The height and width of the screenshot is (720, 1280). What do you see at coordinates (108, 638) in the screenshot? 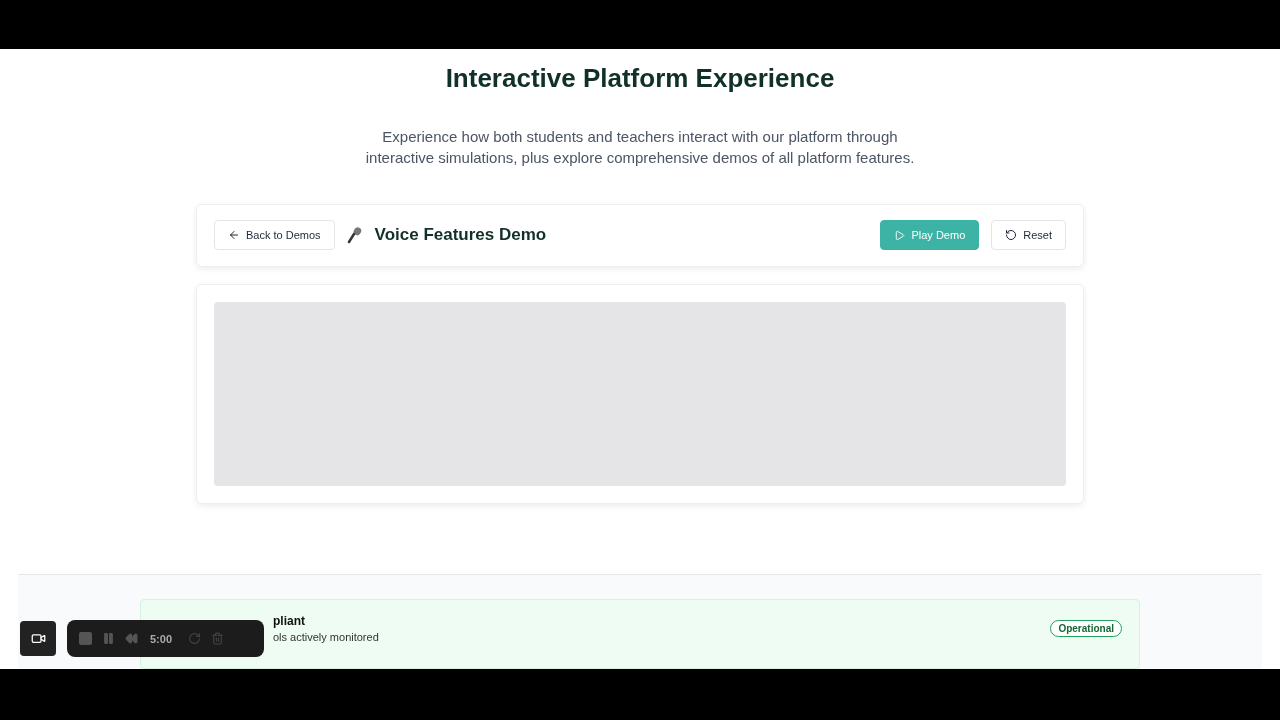
I see `pause-icon` at bounding box center [108, 638].